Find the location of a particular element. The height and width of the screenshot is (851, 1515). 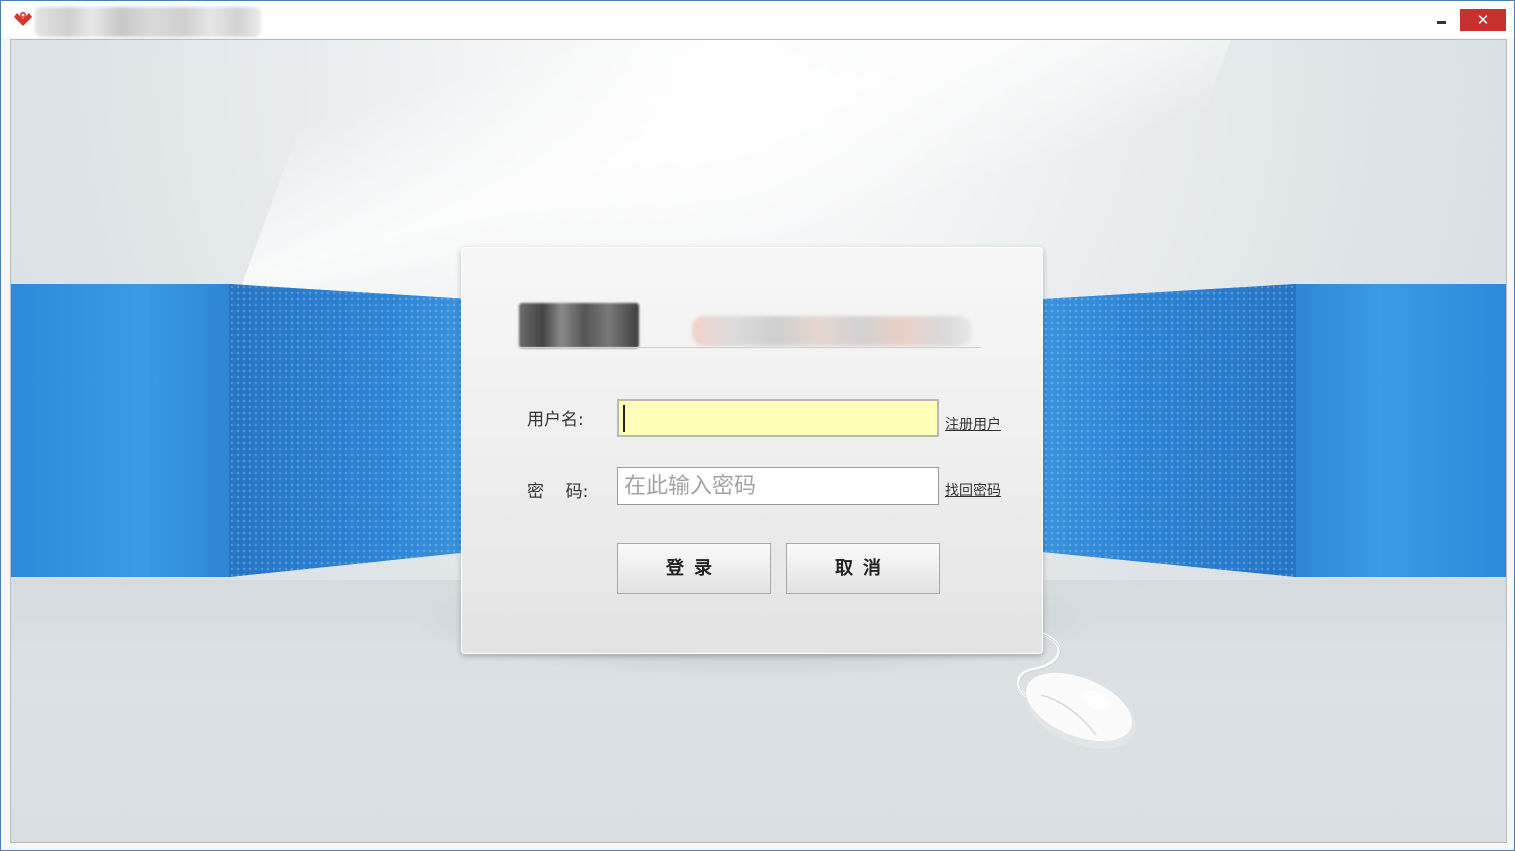

password-input is located at coordinates (778, 486).